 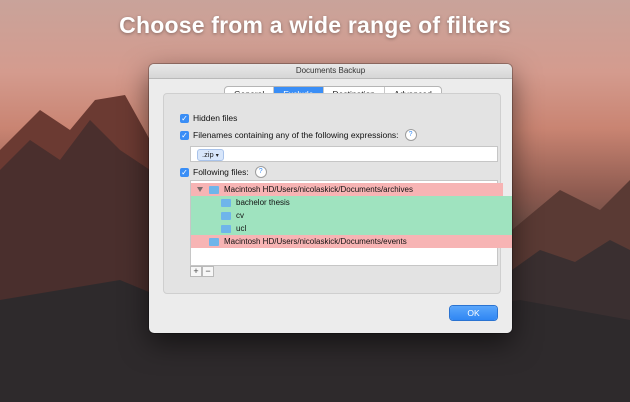 I want to click on list-item: bachelor thesis, so click(x=351, y=202).